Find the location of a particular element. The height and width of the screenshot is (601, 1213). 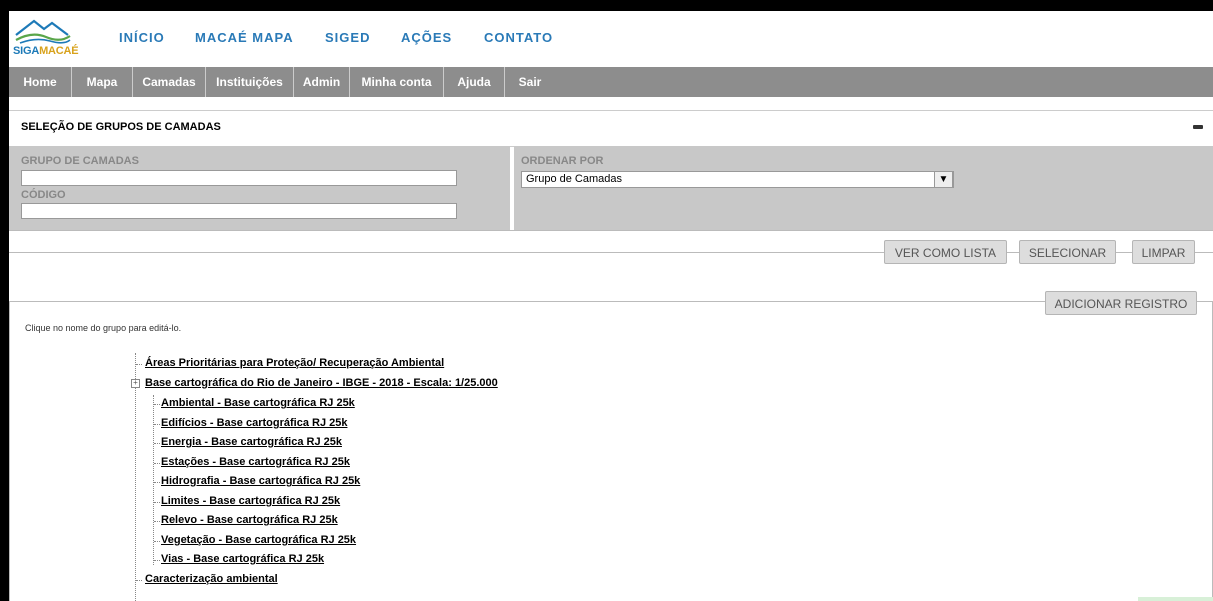

add-record-button: ADICIONAR REGISTRO is located at coordinates (1121, 303).